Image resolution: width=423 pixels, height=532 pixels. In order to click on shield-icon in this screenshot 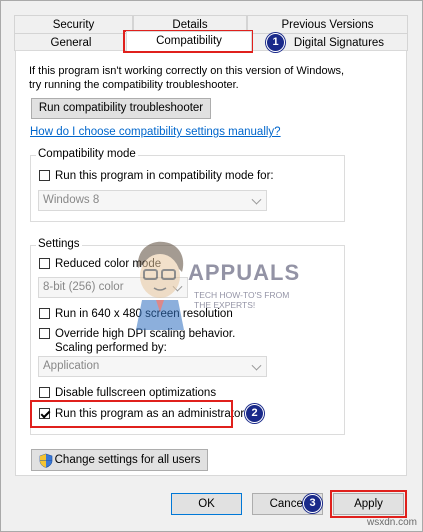, I will do `click(46, 460)`.